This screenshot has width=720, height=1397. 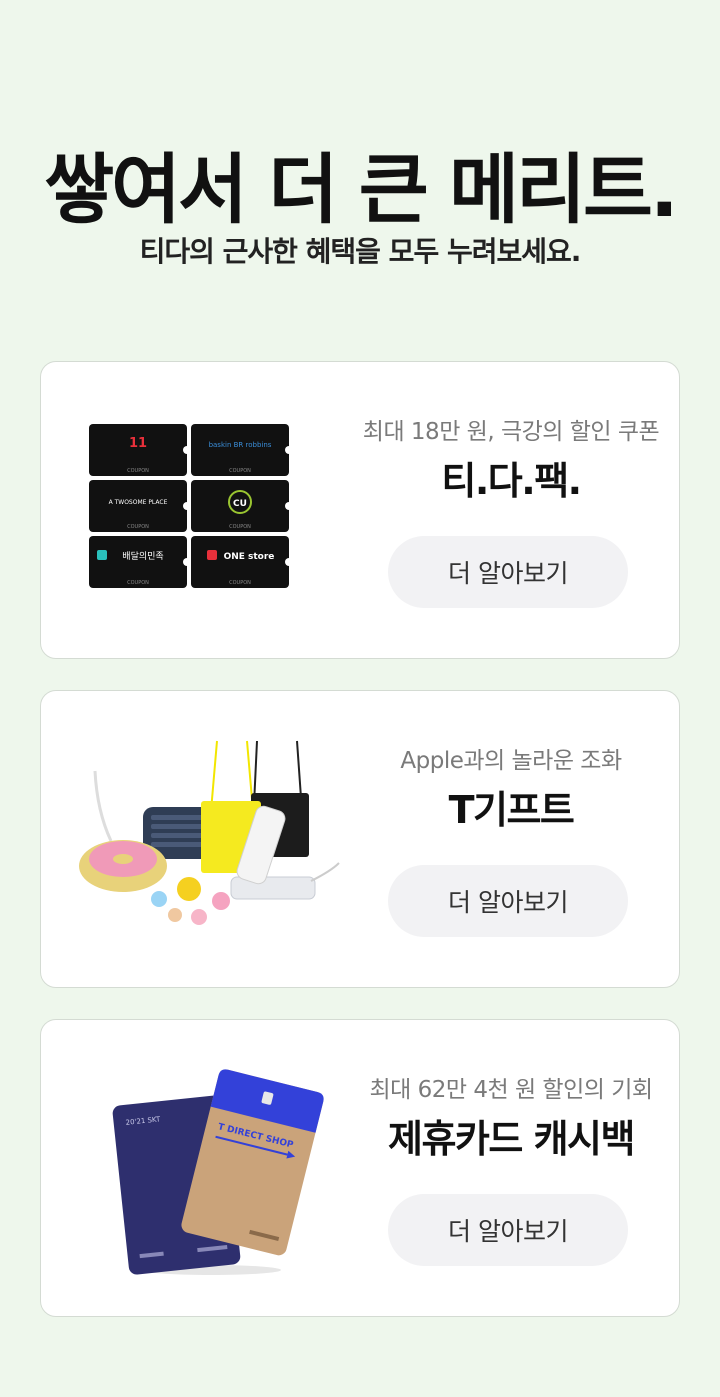 What do you see at coordinates (511, 1090) in the screenshot?
I see `card-subtitle: 최대 62만 4천 원 할인의 기회` at bounding box center [511, 1090].